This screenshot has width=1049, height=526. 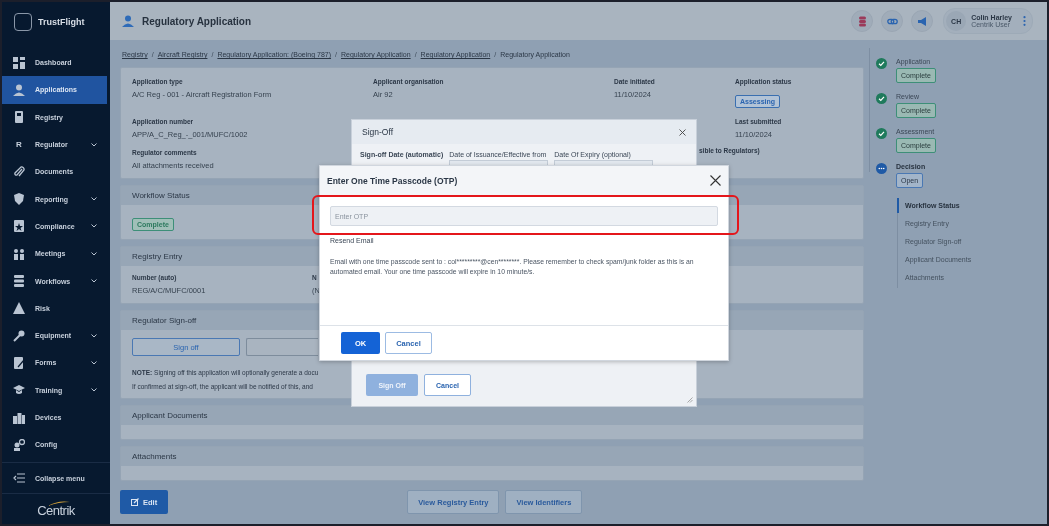 I want to click on logo-icon, so click(x=23, y=22).